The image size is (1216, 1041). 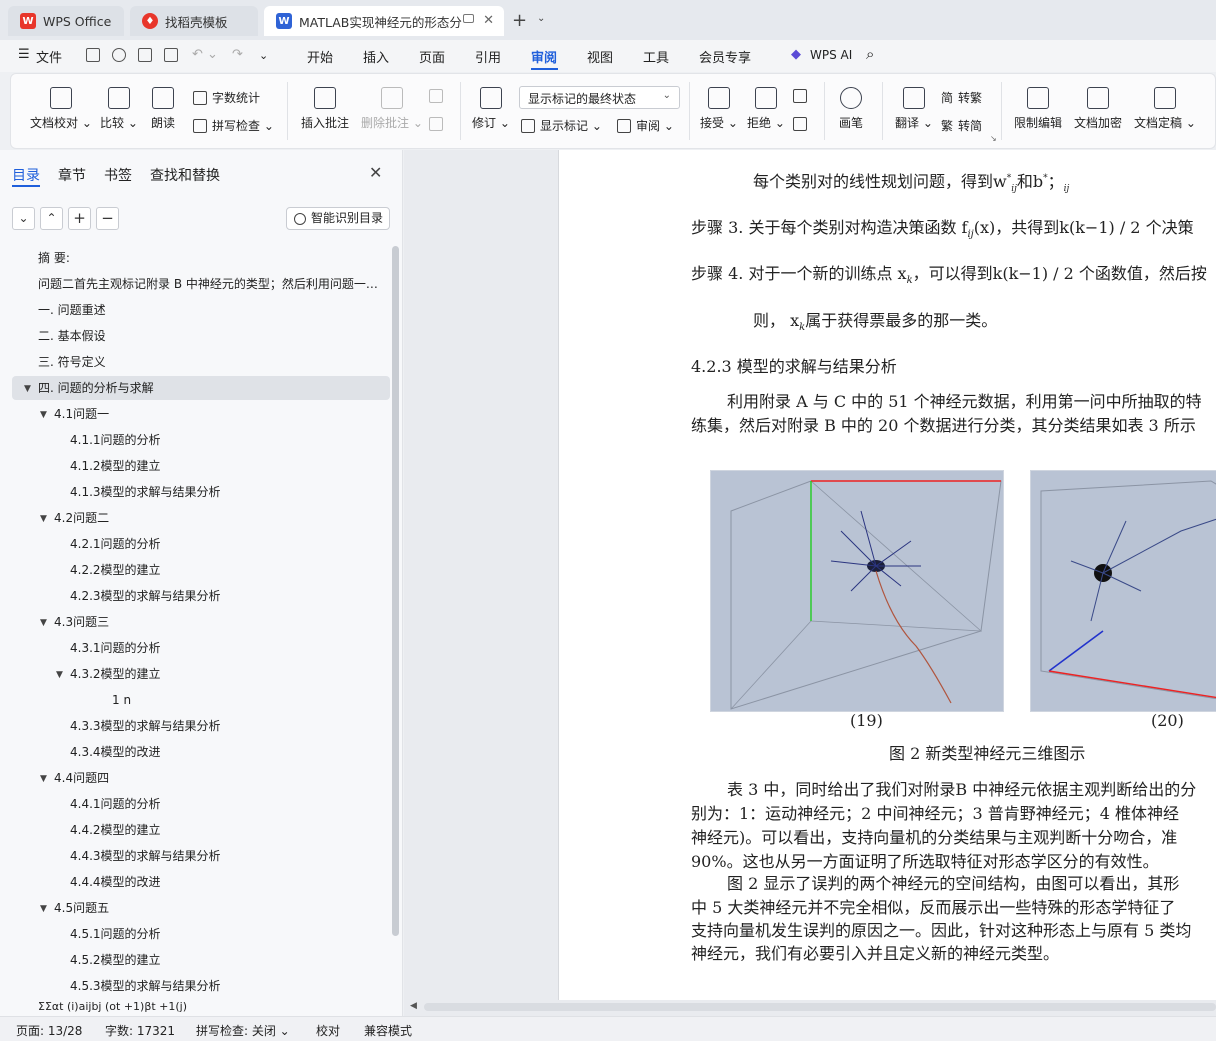 What do you see at coordinates (220, 804) in the screenshot?
I see `toc-item: 4.4.1问题的分析` at bounding box center [220, 804].